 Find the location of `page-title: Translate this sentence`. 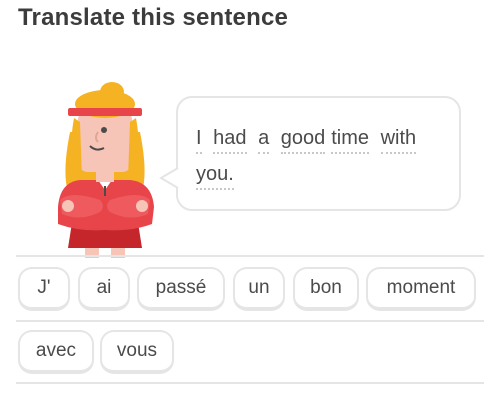

page-title: Translate this sentence is located at coordinates (153, 17).